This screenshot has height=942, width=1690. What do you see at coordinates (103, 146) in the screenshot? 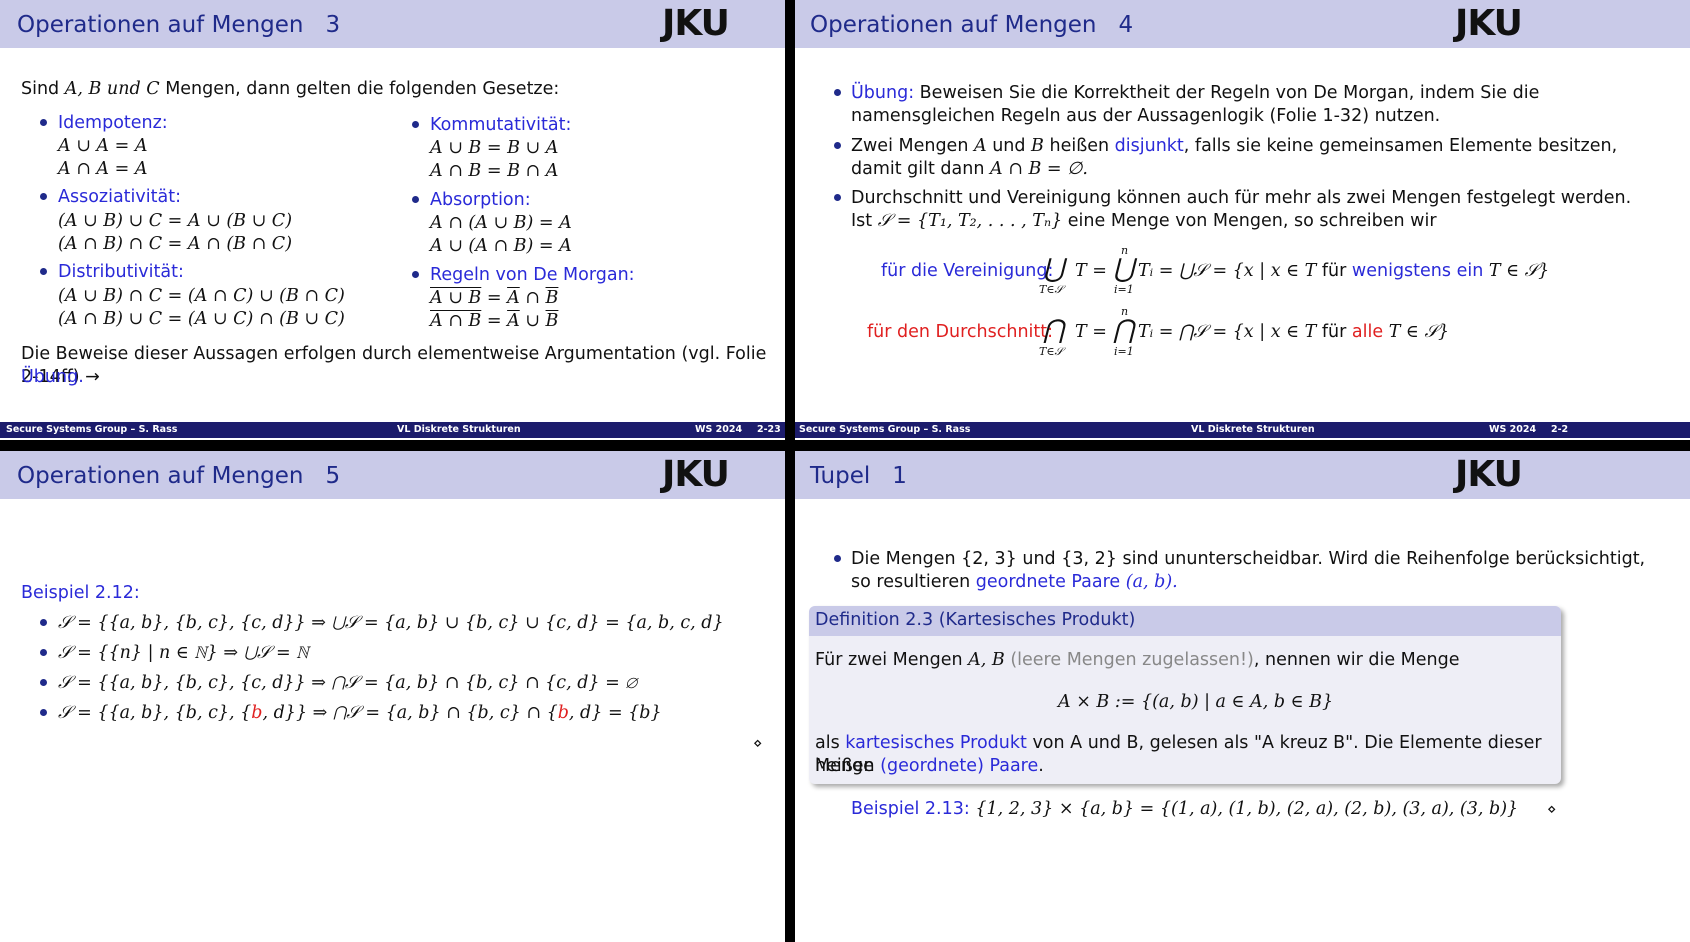
I see `formula: A ∪ A = A` at bounding box center [103, 146].